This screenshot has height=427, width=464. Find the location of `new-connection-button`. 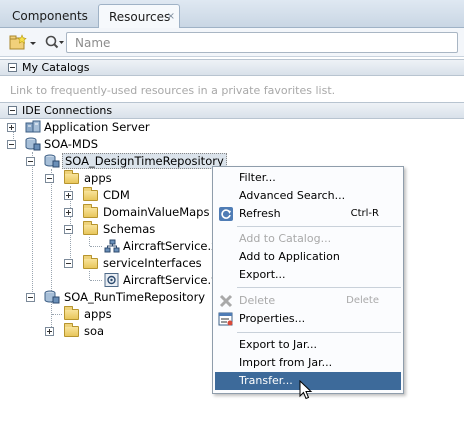

new-connection-button is located at coordinates (23, 43).